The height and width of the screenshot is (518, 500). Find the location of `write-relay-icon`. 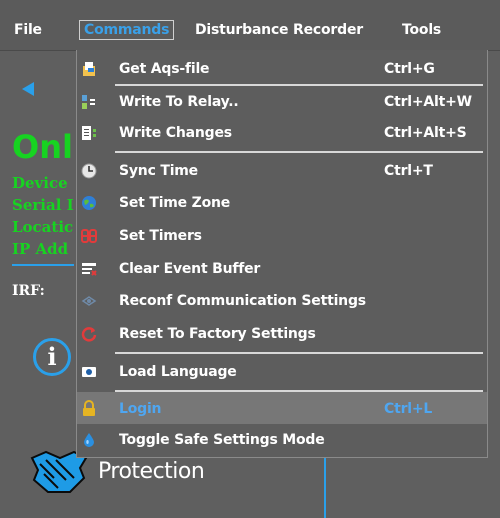

write-relay-icon is located at coordinates (88, 102).